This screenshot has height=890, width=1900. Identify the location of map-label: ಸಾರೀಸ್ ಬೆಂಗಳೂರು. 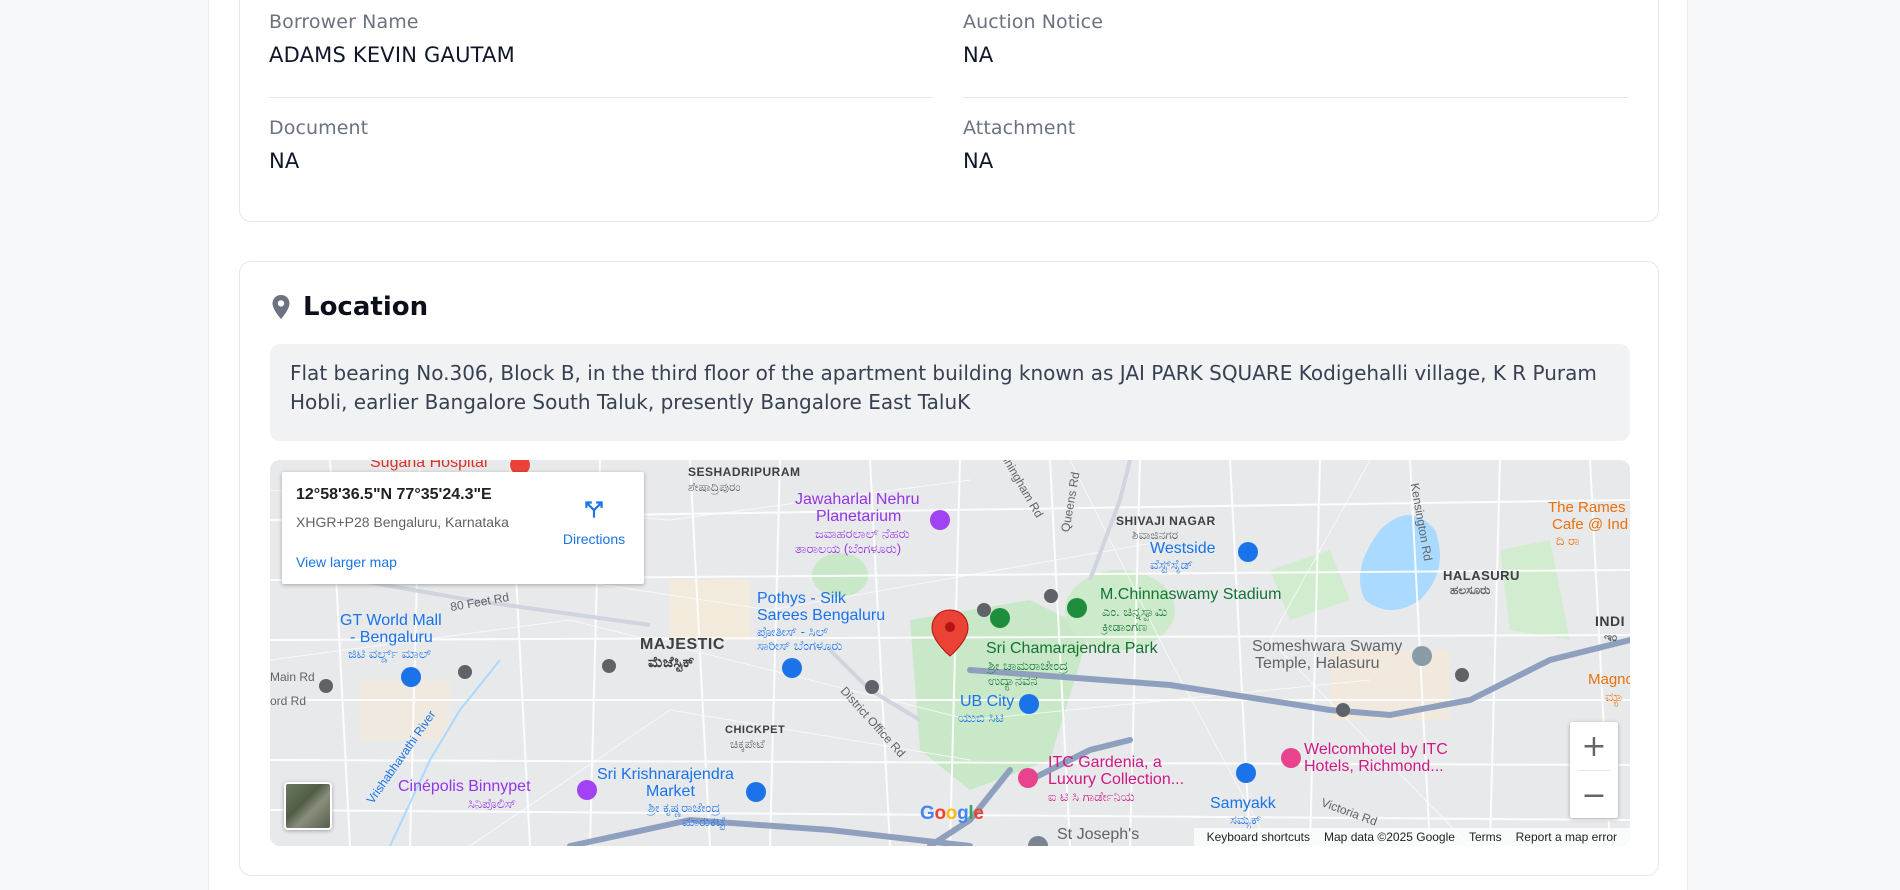
(800, 645).